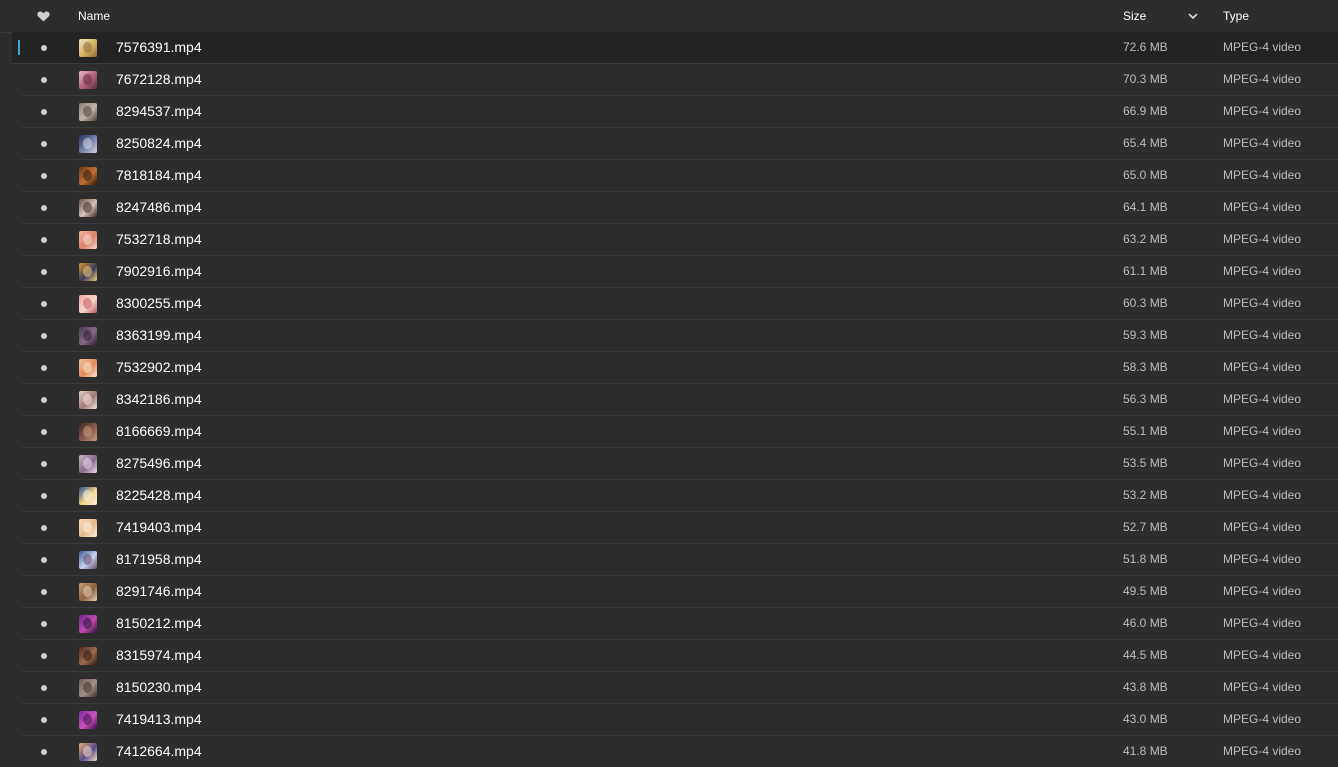 The height and width of the screenshot is (767, 1338). What do you see at coordinates (680, 528) in the screenshot?
I see `file-row: 7419403.mp4 52.7 MB MPEG-4 video` at bounding box center [680, 528].